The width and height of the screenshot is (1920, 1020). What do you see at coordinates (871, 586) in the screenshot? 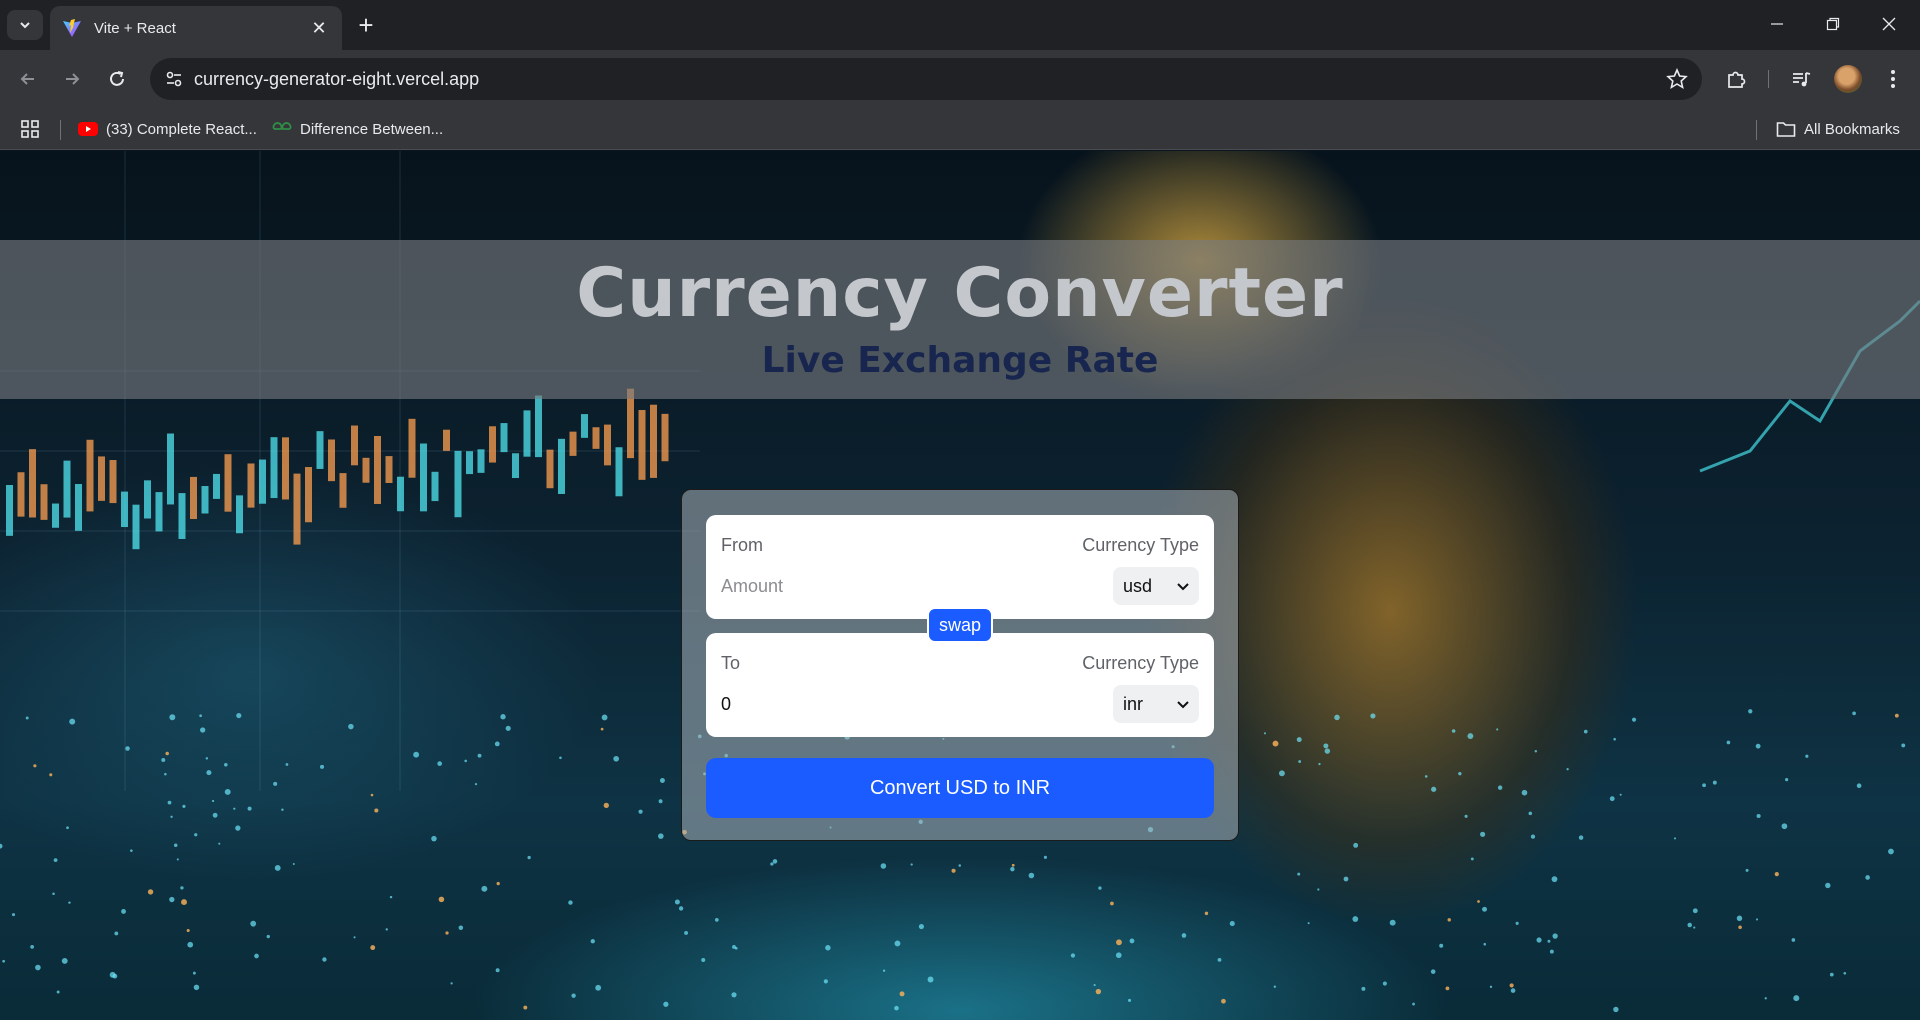
I see `from-amount-input: Amount` at bounding box center [871, 586].